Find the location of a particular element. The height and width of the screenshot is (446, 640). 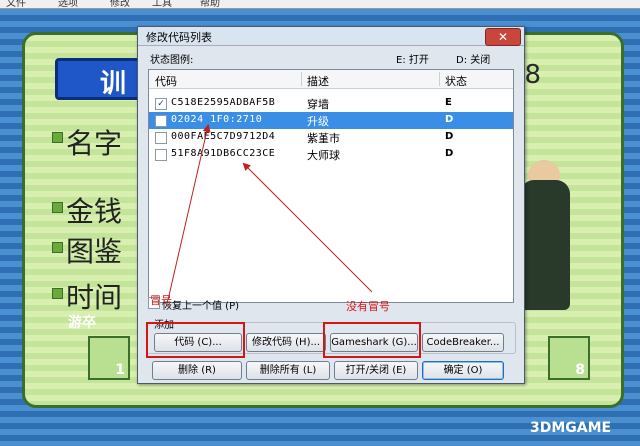

badge-box-left: 1 is located at coordinates (109, 358).